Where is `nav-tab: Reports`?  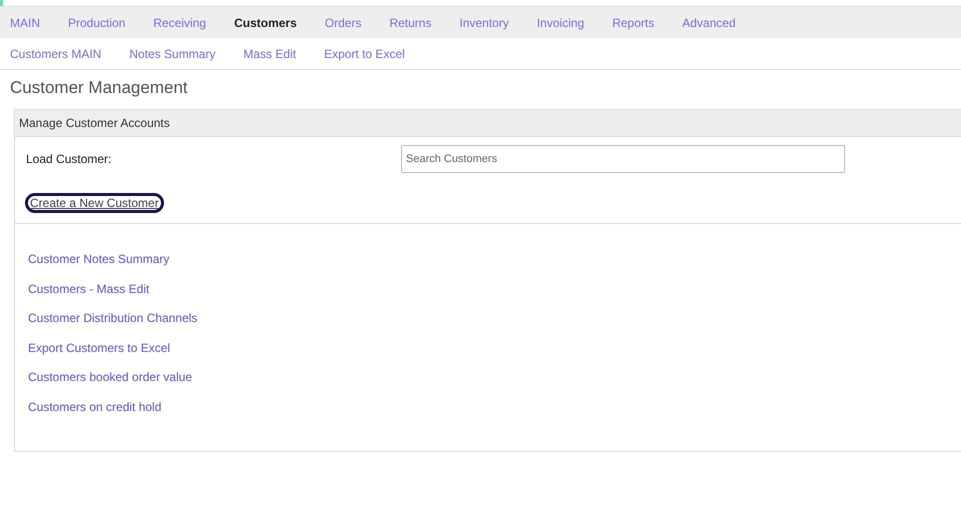 nav-tab: Reports is located at coordinates (633, 23).